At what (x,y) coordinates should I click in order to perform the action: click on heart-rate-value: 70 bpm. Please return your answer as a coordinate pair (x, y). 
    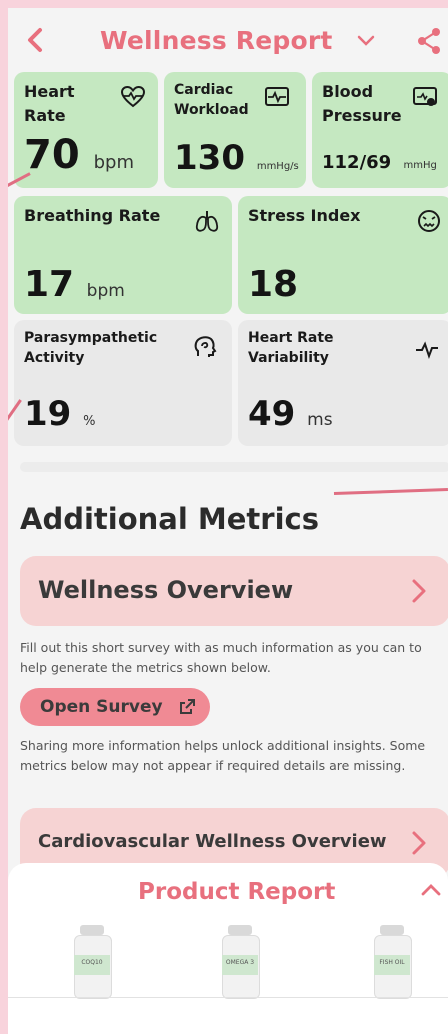
    Looking at the image, I should click on (79, 155).